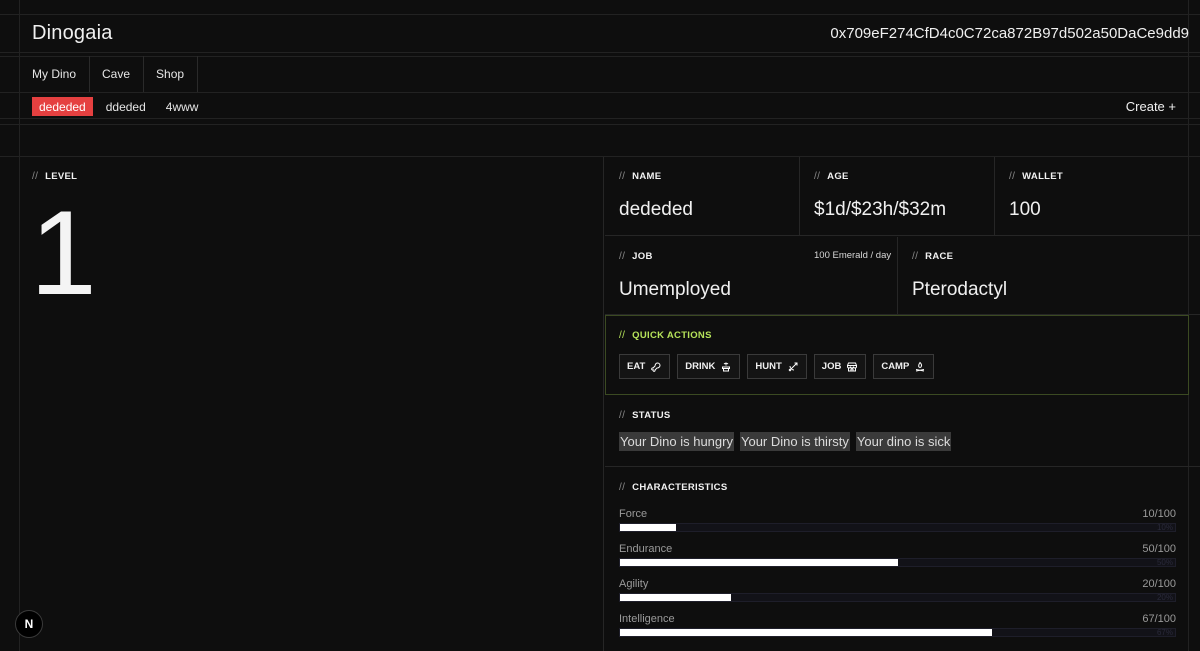 This screenshot has height=651, width=1200. I want to click on camp-button-label: CAMP, so click(895, 366).